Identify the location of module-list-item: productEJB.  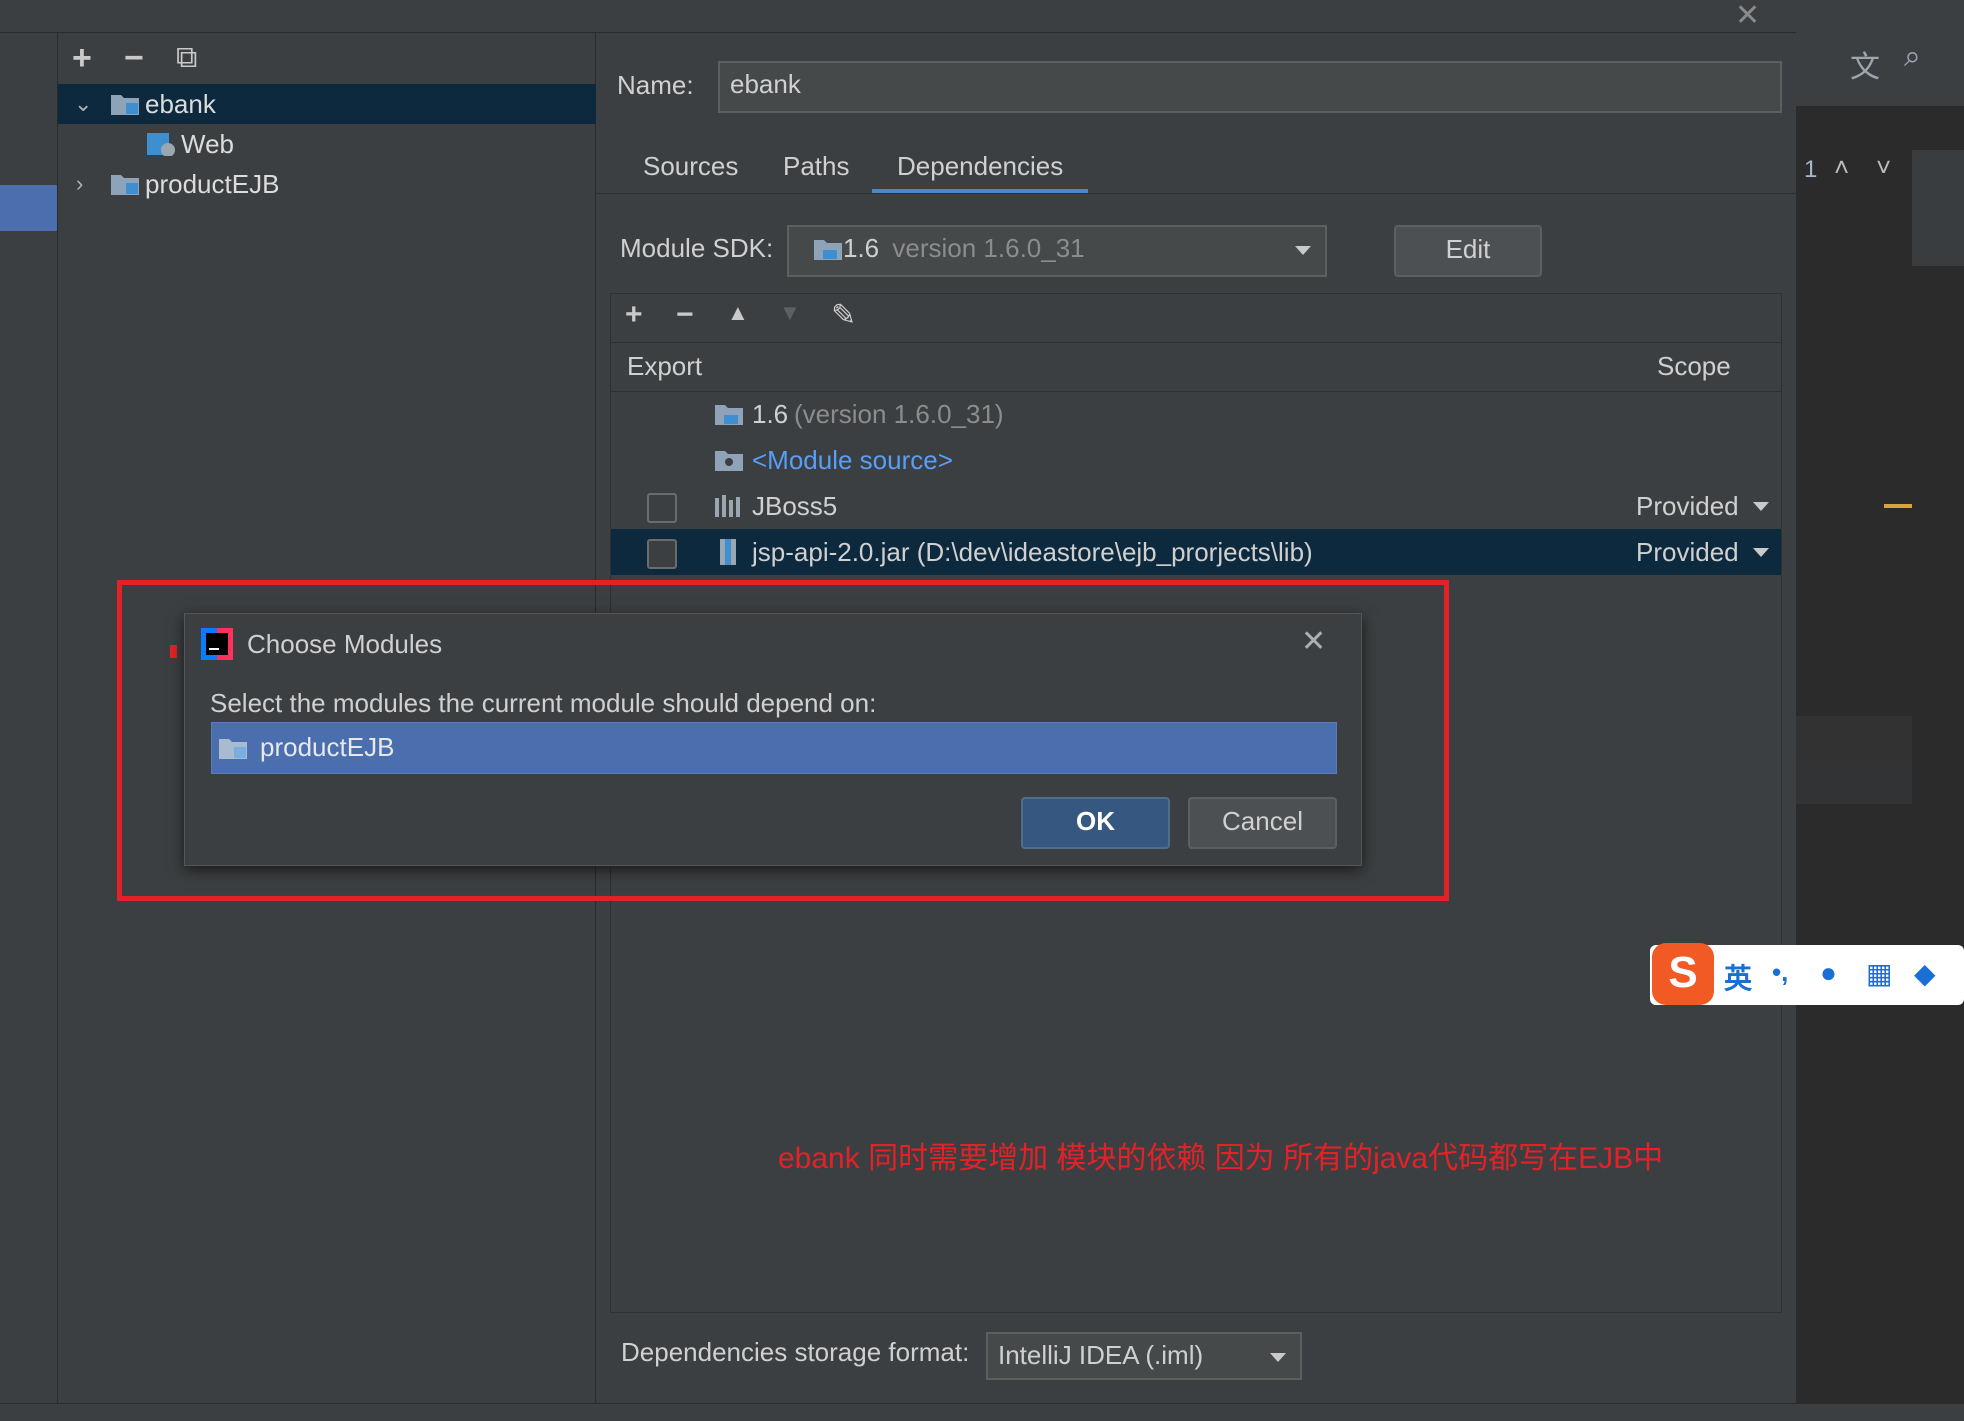
(774, 748).